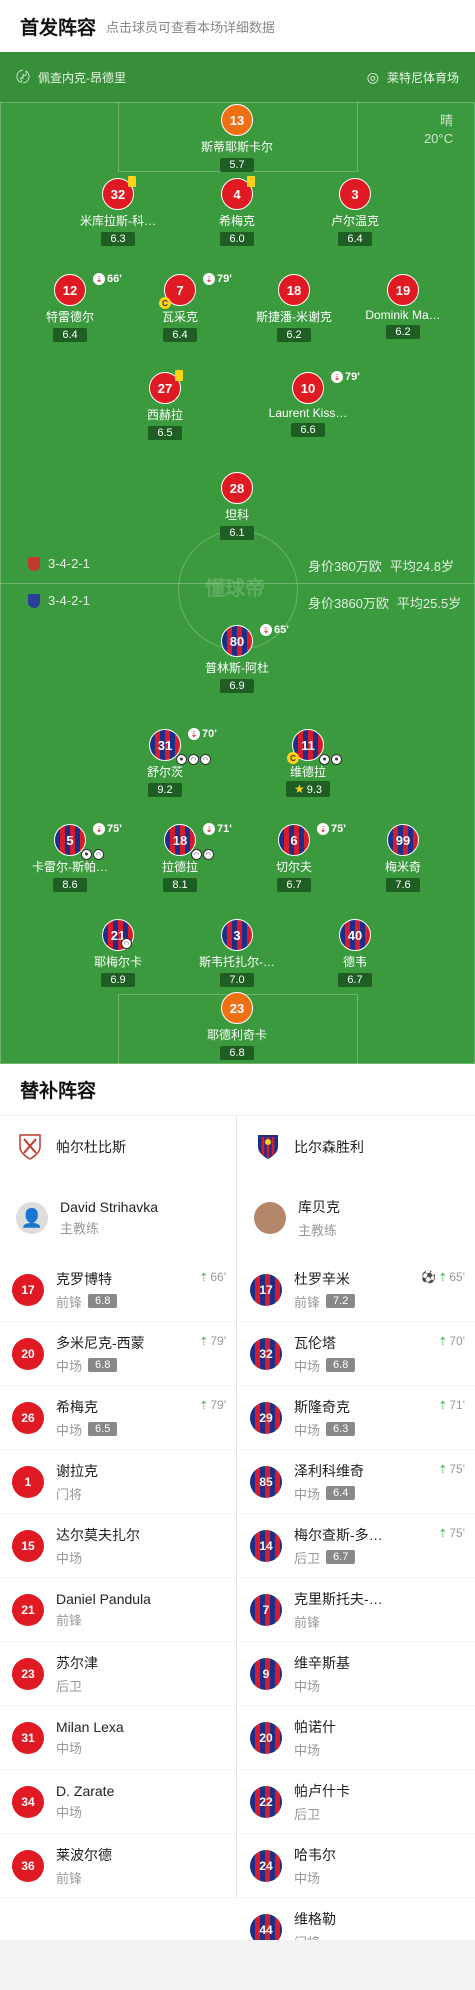 The width and height of the screenshot is (475, 1990). I want to click on player-card: 40 德韦 6.7, so click(355, 953).